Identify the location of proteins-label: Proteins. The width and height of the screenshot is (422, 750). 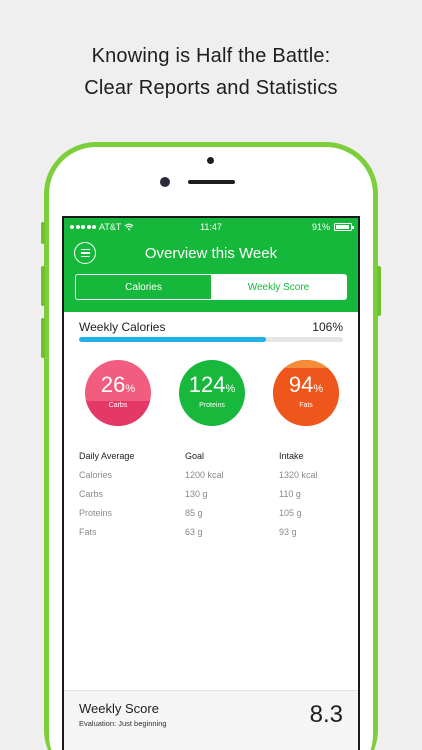
(212, 405).